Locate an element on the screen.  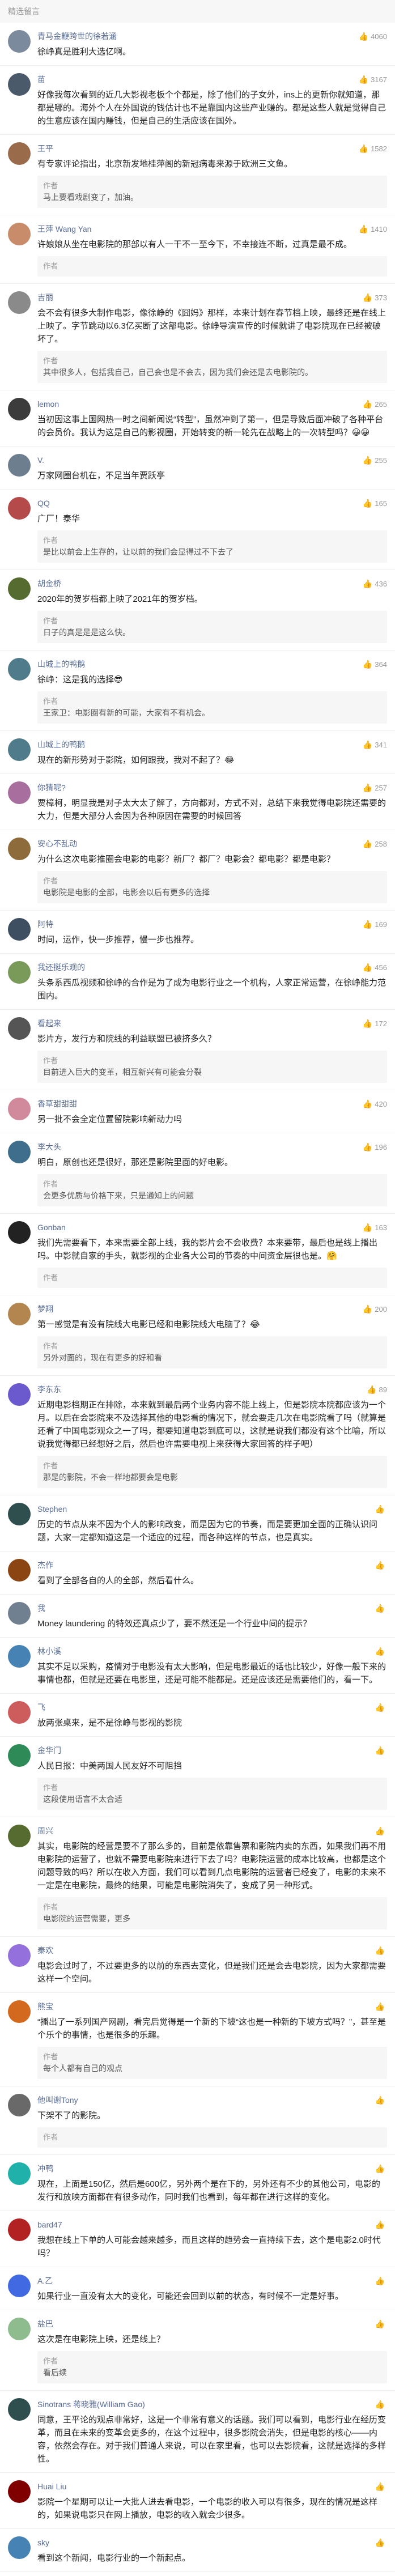
like-button: 👍 4060 is located at coordinates (373, 36).